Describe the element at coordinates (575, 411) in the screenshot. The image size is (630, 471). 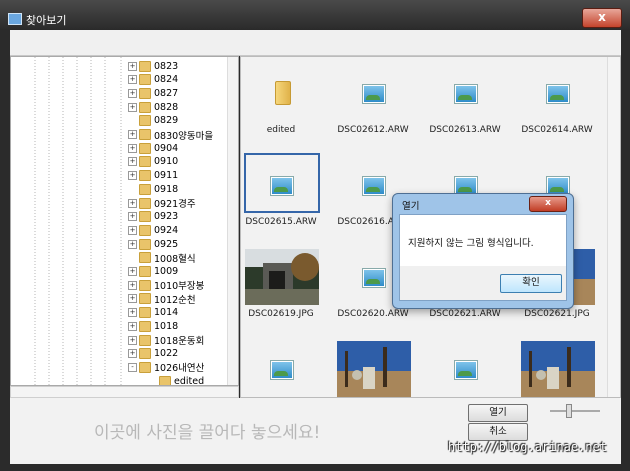
I see `zoom-slider-track` at that location.